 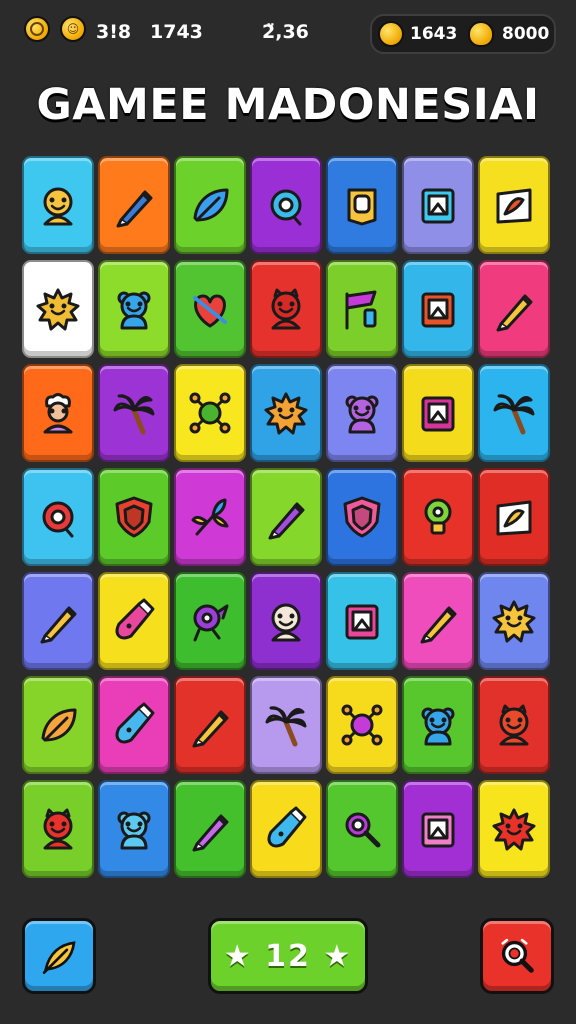 I want to click on hud-center-value: 2̈,36, so click(x=285, y=32).